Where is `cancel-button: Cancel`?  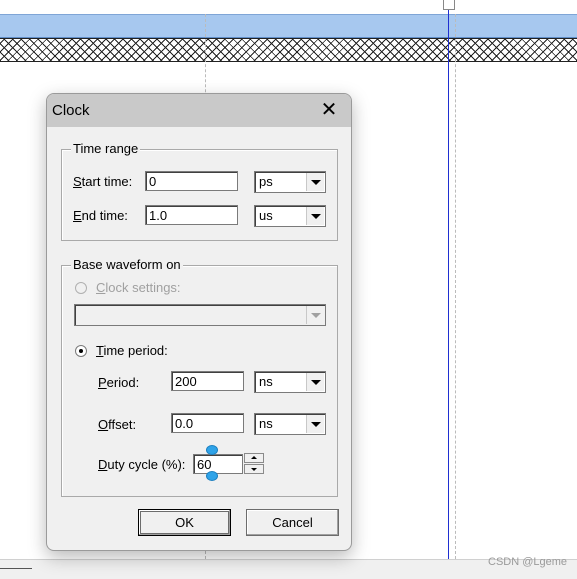
cancel-button: Cancel is located at coordinates (292, 522).